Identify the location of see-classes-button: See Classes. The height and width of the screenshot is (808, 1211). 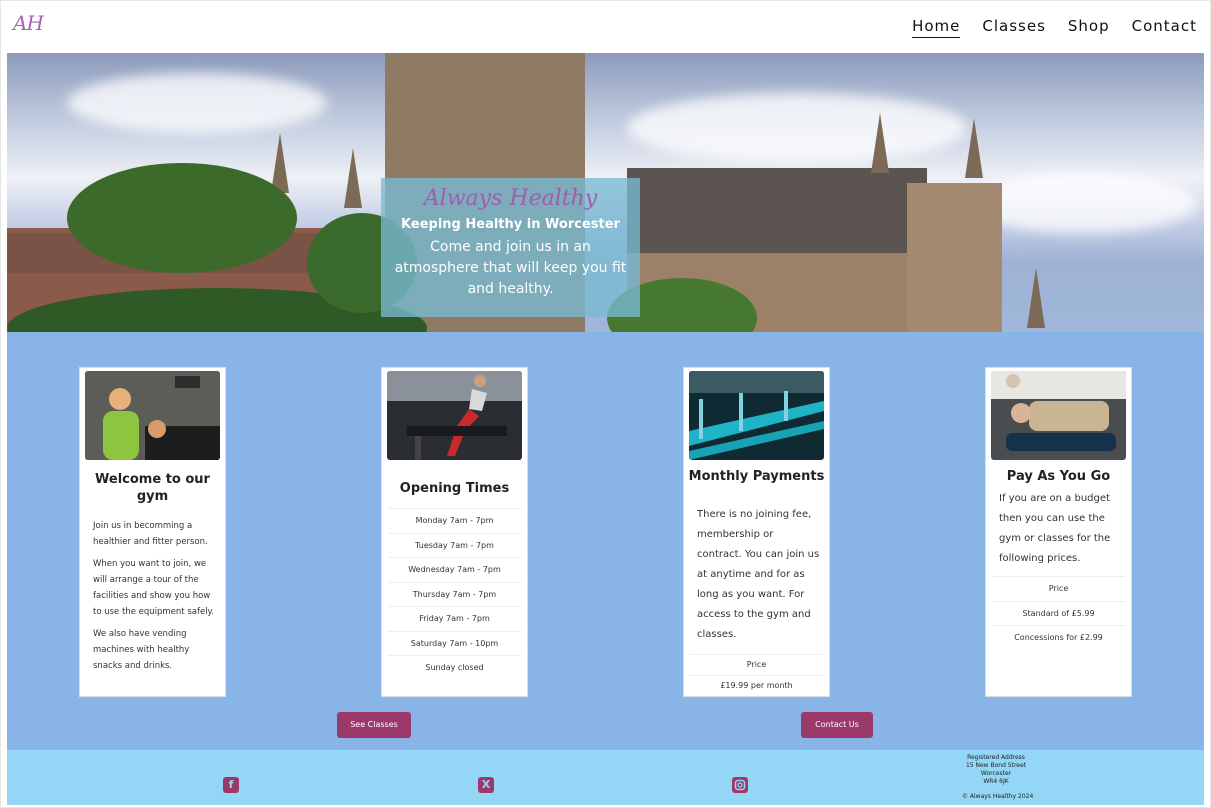
(374, 725).